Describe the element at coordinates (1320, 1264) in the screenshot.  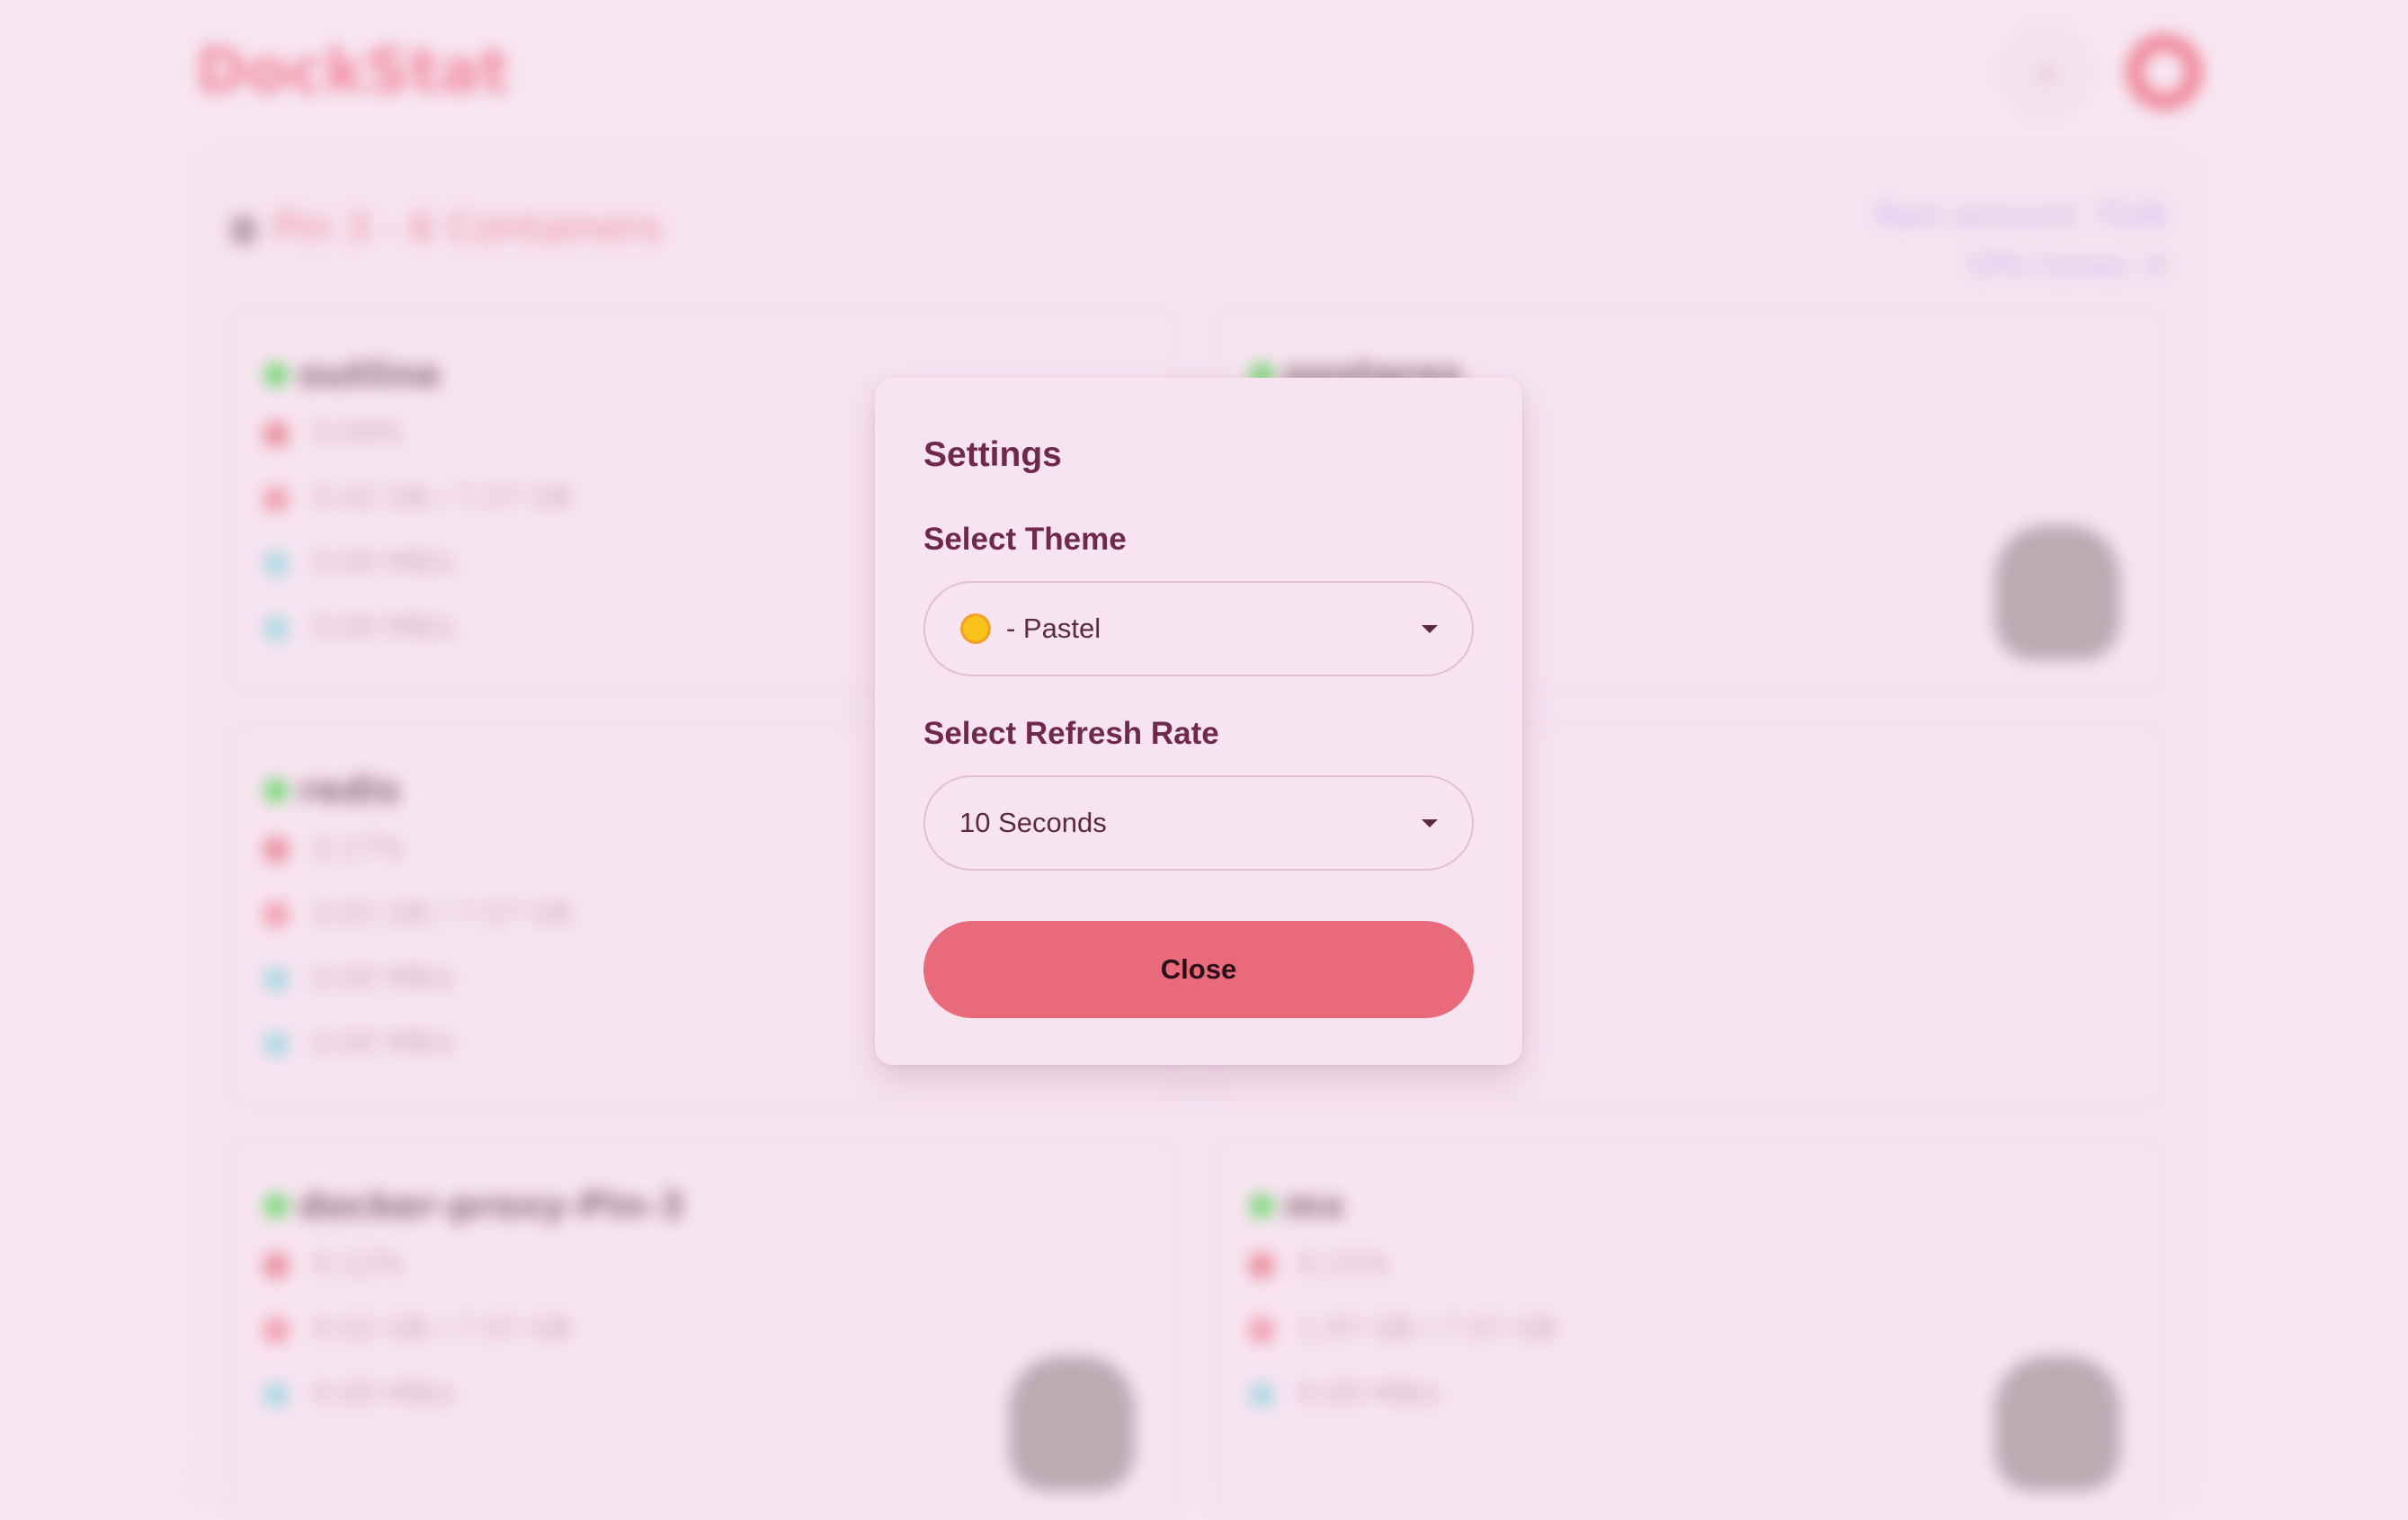
I see `cpu-row: 0.15%` at that location.